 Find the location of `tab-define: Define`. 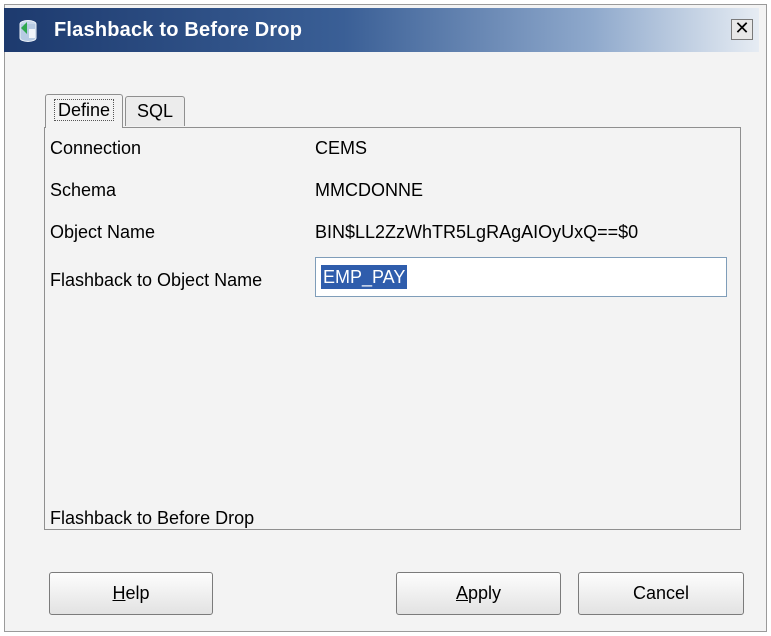

tab-define: Define is located at coordinates (84, 111).